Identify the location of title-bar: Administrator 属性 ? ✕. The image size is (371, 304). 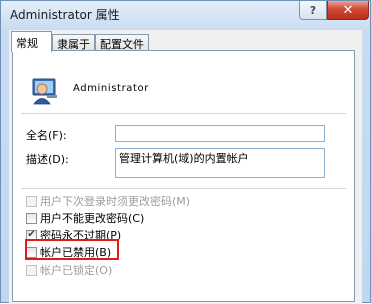
(185, 13).